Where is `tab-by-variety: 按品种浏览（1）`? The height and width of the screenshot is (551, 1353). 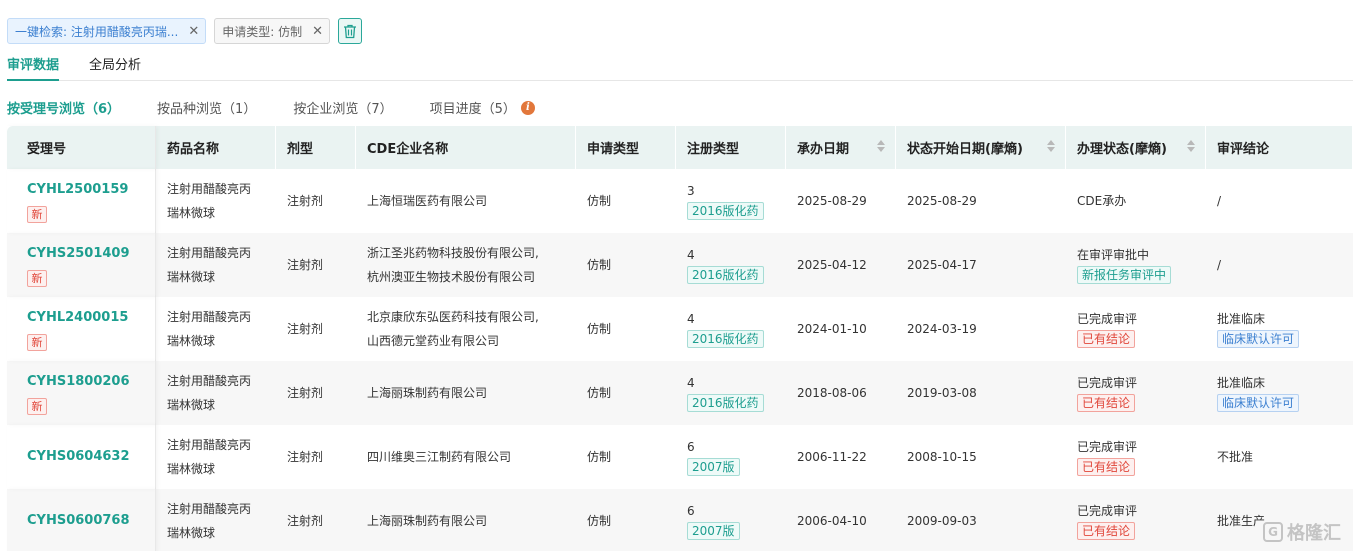
tab-by-variety: 按品种浏览（1） is located at coordinates (206, 107).